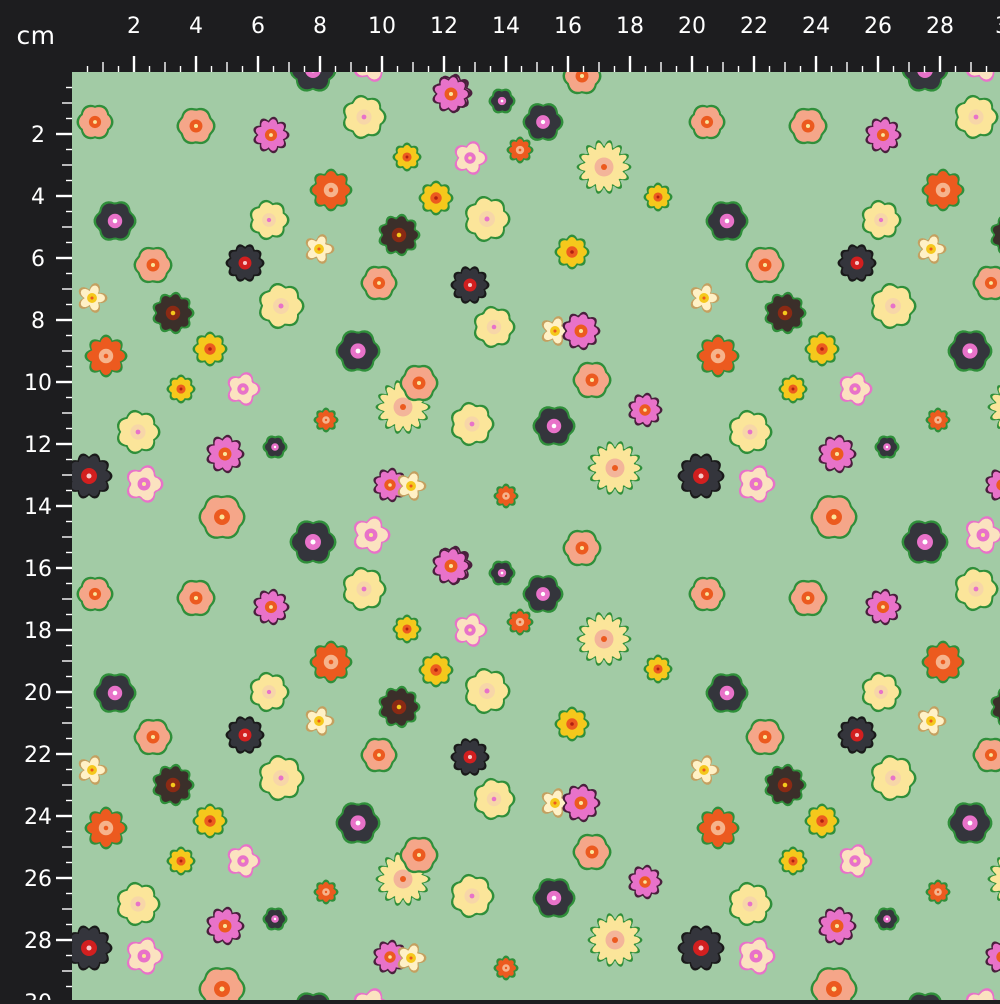 Image resolution: width=1000 pixels, height=1004 pixels. I want to click on left-ruler-label: 12, so click(38, 445).